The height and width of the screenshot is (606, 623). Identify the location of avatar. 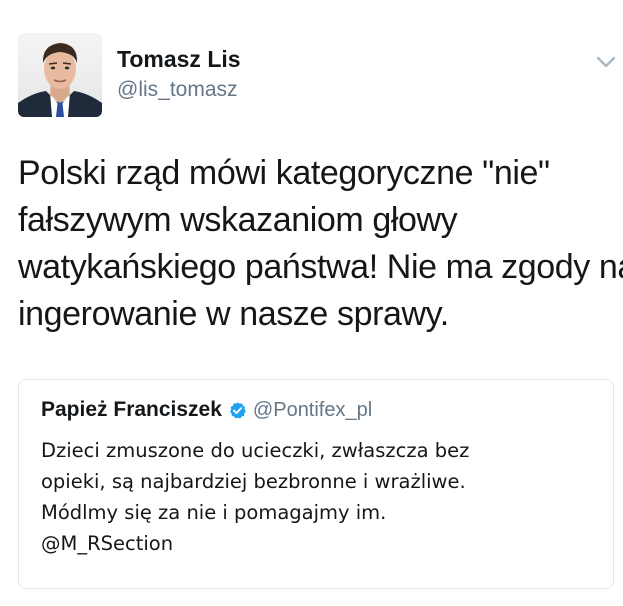
(60, 75).